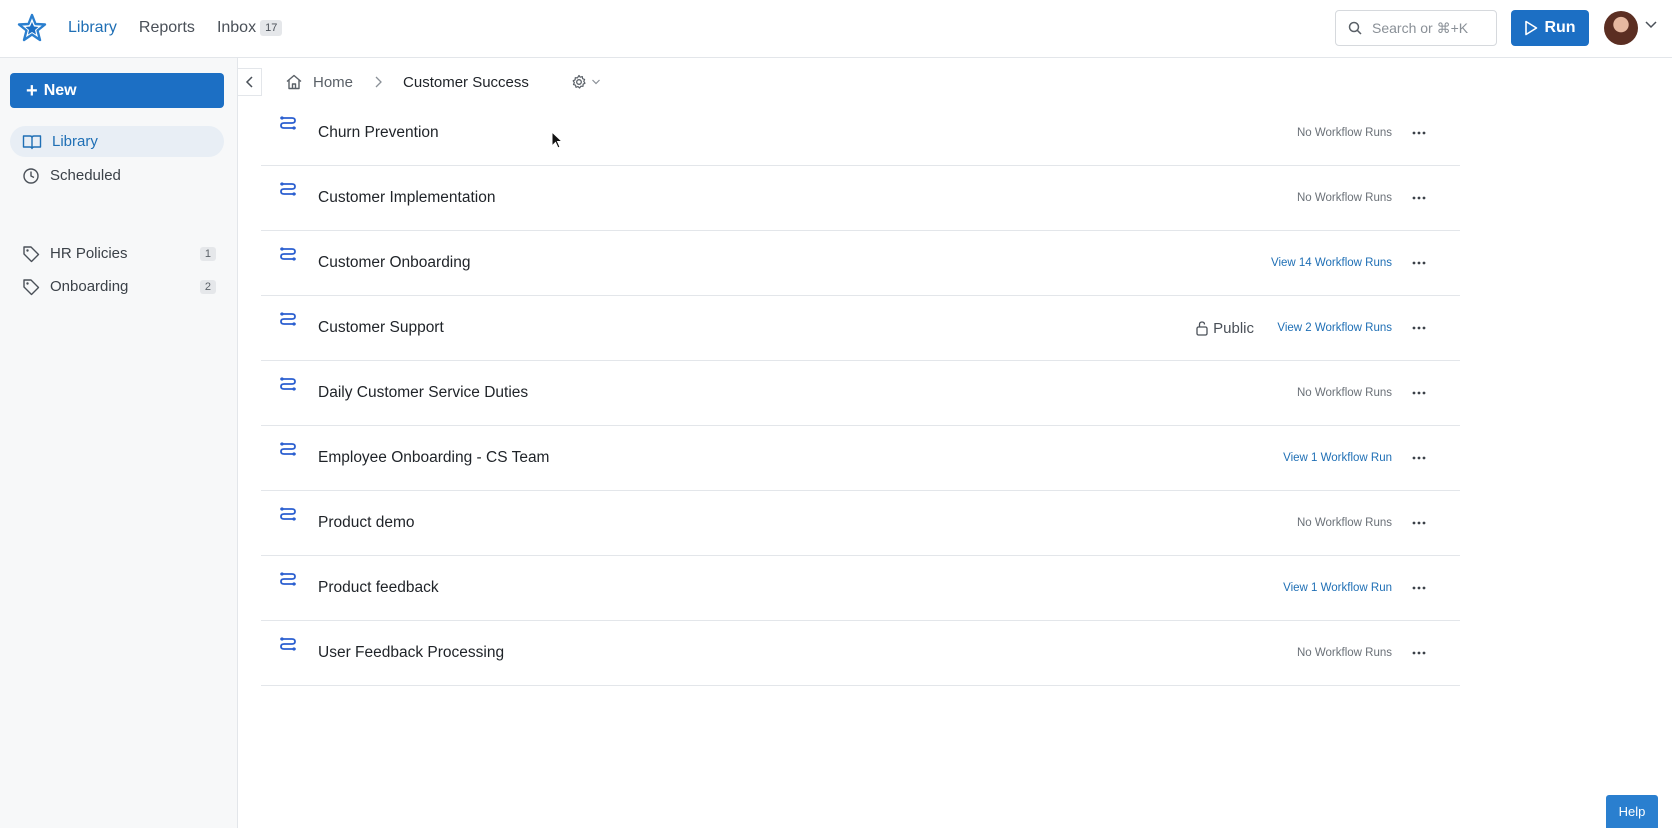  I want to click on run-button: Run, so click(1550, 28).